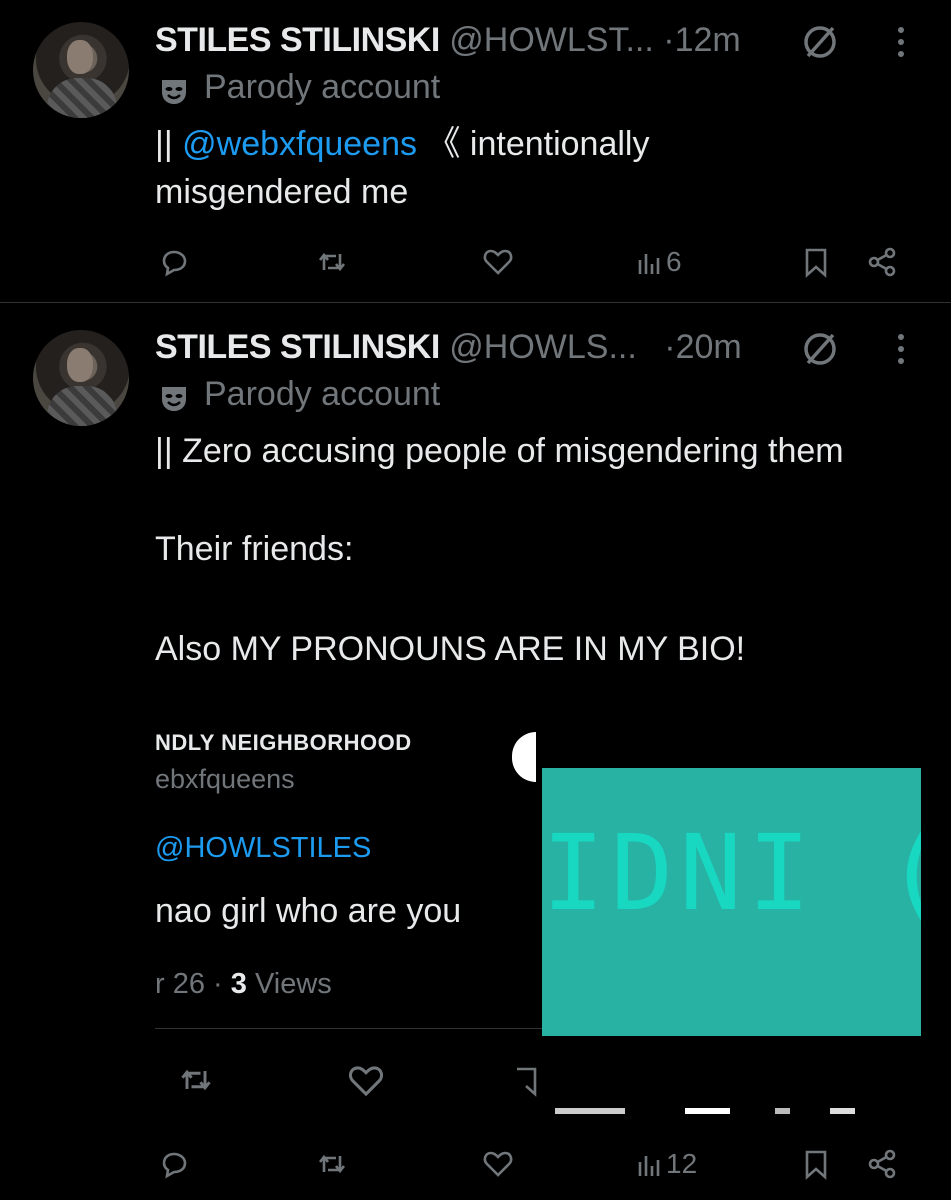  Describe the element at coordinates (475, 1164) in the screenshot. I see `action-bar: 12` at that location.